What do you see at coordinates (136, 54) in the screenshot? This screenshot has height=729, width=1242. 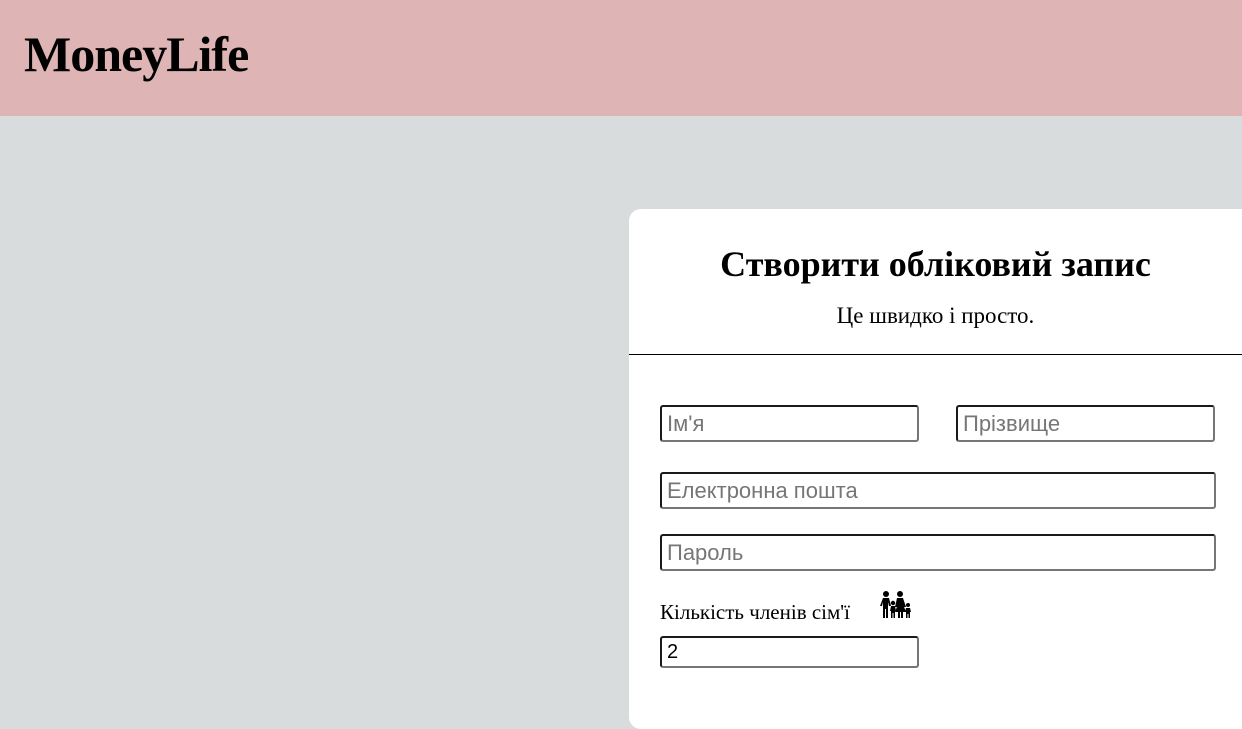 I see `app-logo: MoneyLife` at bounding box center [136, 54].